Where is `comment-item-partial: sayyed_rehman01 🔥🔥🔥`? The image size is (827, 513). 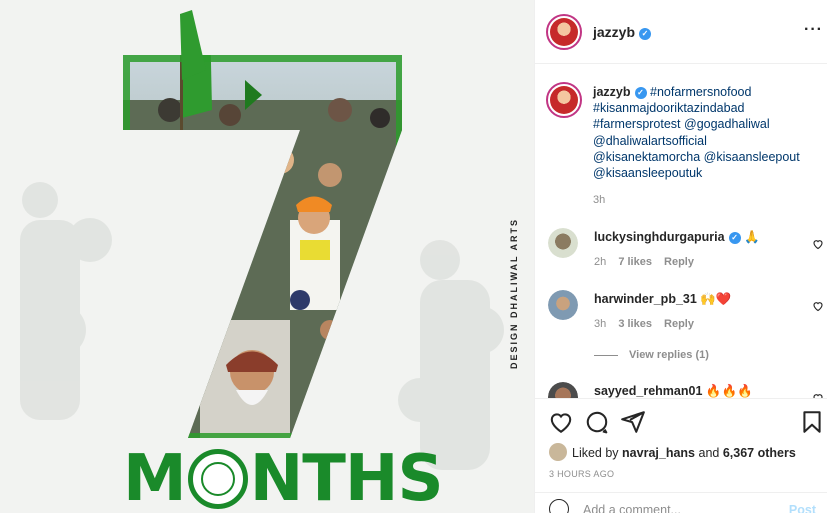 comment-item-partial: sayyed_rehman01 🔥🔥🔥 is located at coordinates (681, 389).